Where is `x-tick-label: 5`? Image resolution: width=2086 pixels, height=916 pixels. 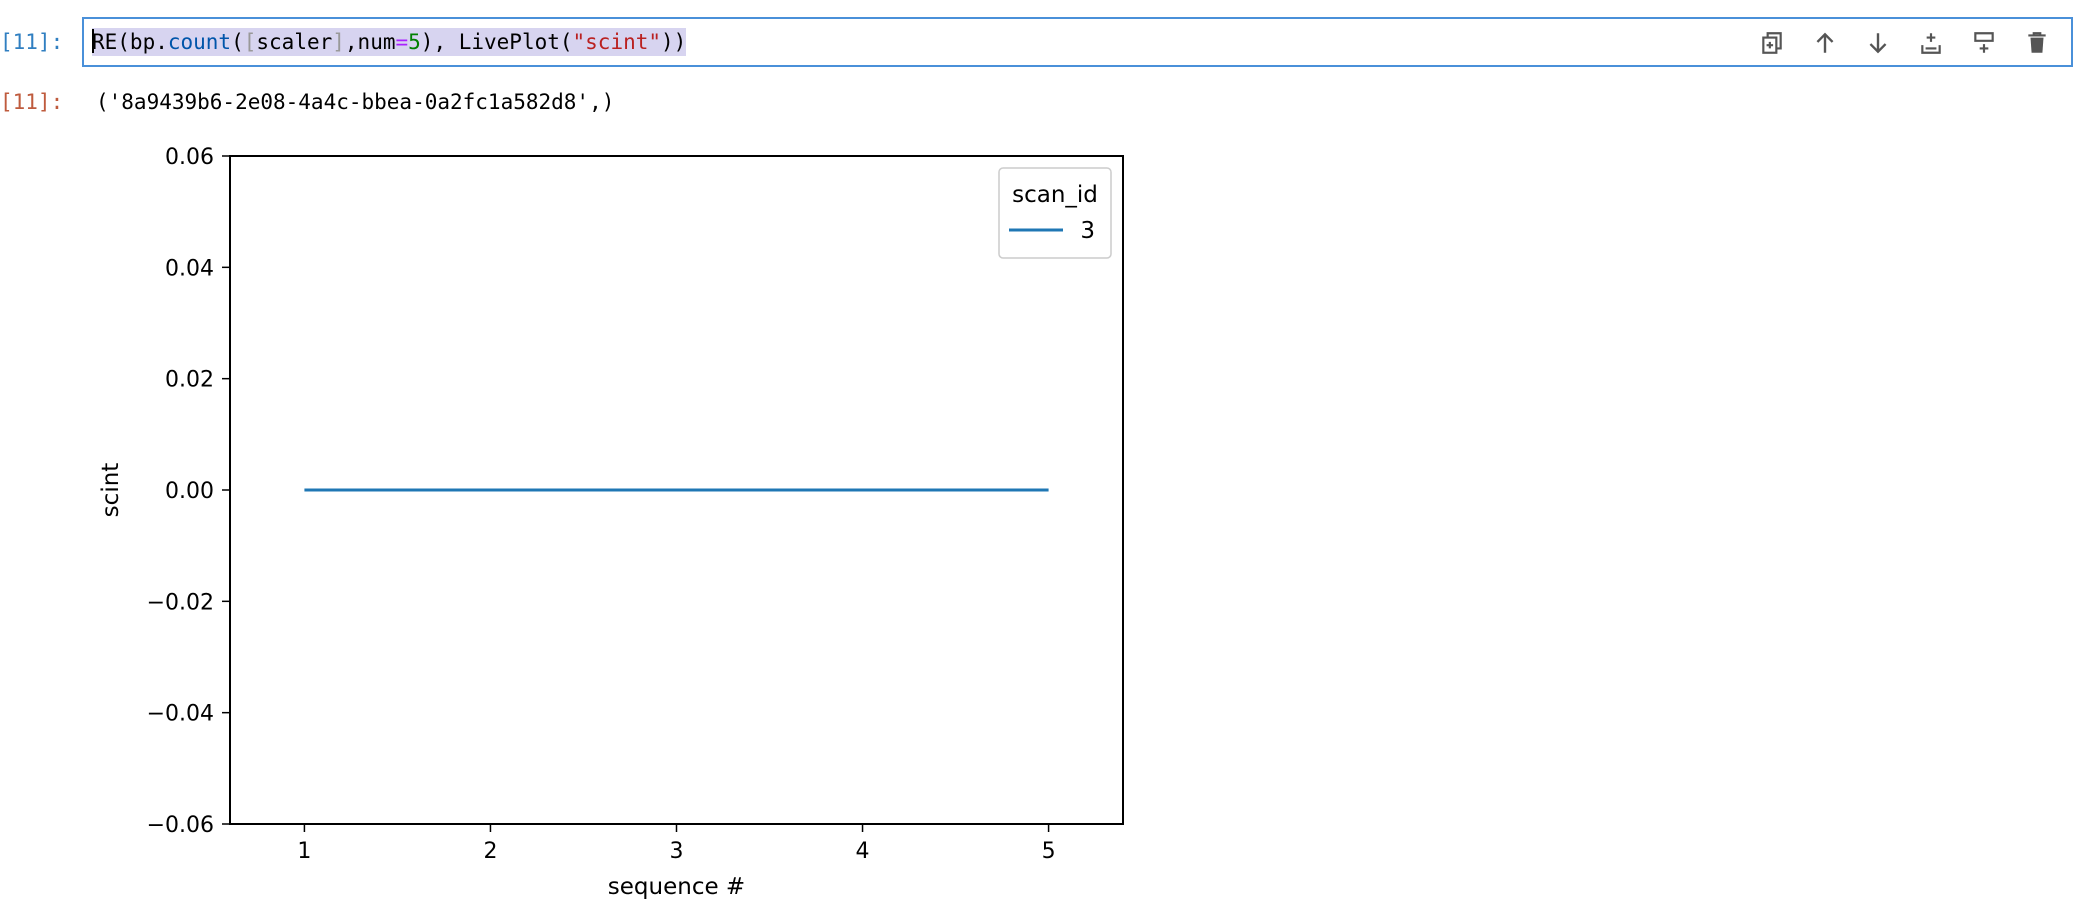
x-tick-label: 5 is located at coordinates (1049, 851).